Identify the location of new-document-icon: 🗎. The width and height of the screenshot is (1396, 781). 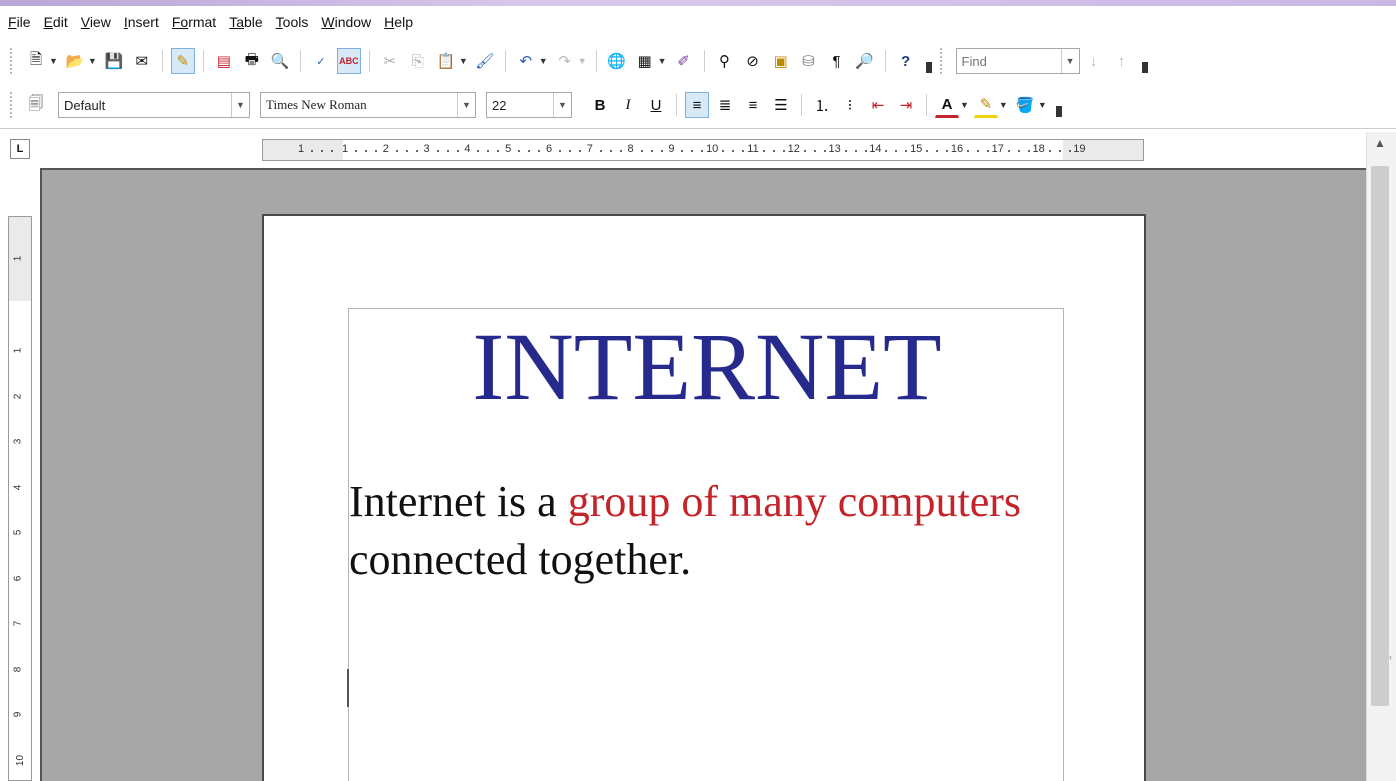
(36, 61).